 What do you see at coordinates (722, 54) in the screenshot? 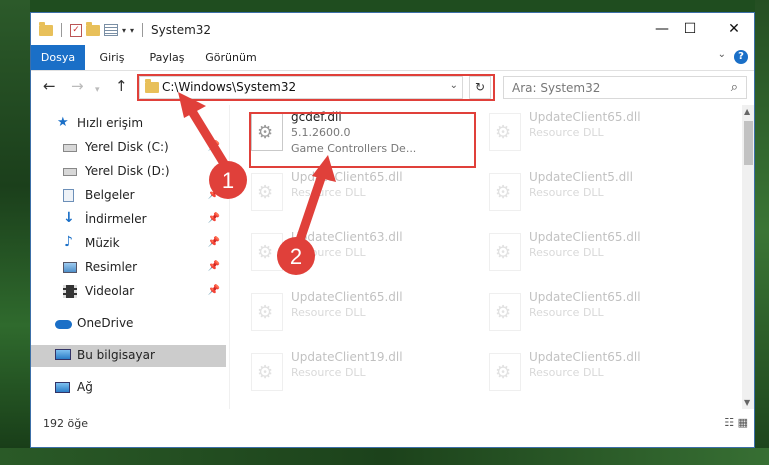
I see `expand-ribbon-chevron-icon: ⌄` at bounding box center [722, 54].